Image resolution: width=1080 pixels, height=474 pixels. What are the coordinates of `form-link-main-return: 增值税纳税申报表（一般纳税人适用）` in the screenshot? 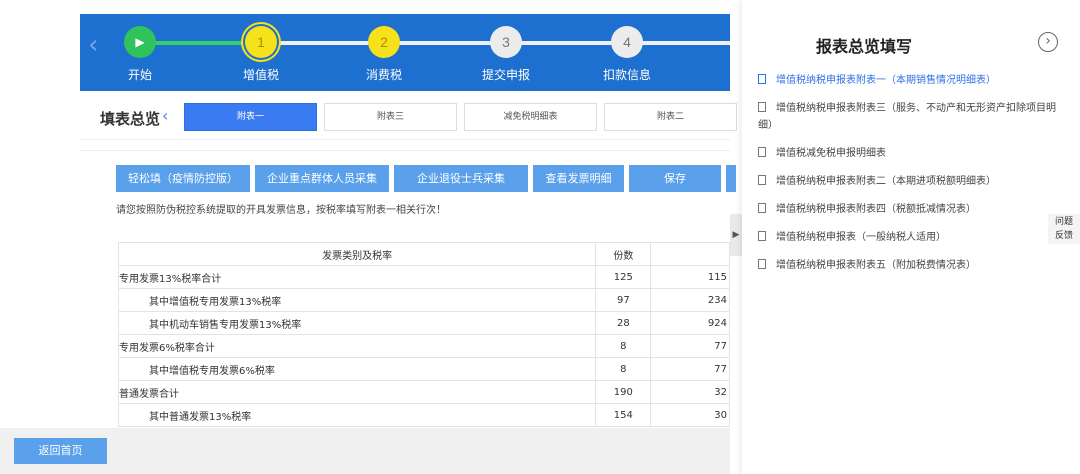 It's located at (910, 237).